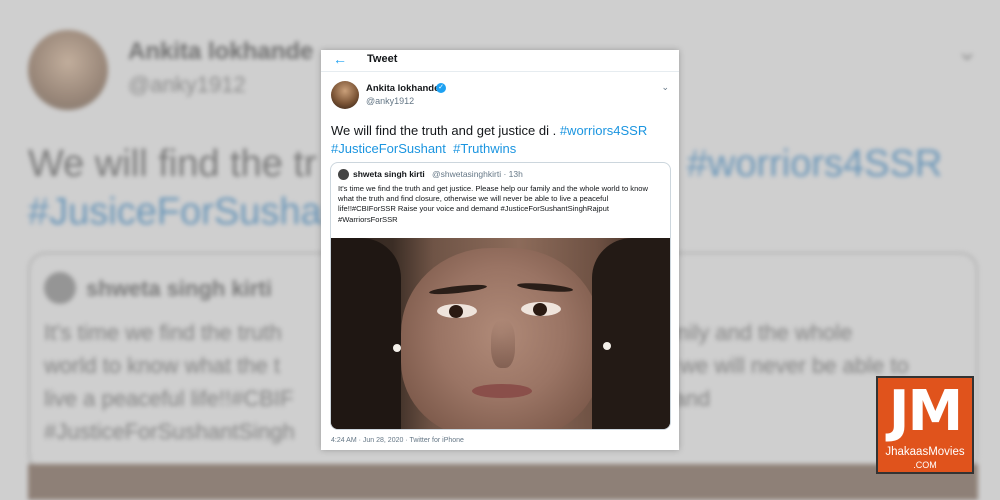 The height and width of the screenshot is (500, 1000). Describe the element at coordinates (477, 174) in the screenshot. I see `quoted-author-meta: @shwetasinghkirti · 13h` at that location.